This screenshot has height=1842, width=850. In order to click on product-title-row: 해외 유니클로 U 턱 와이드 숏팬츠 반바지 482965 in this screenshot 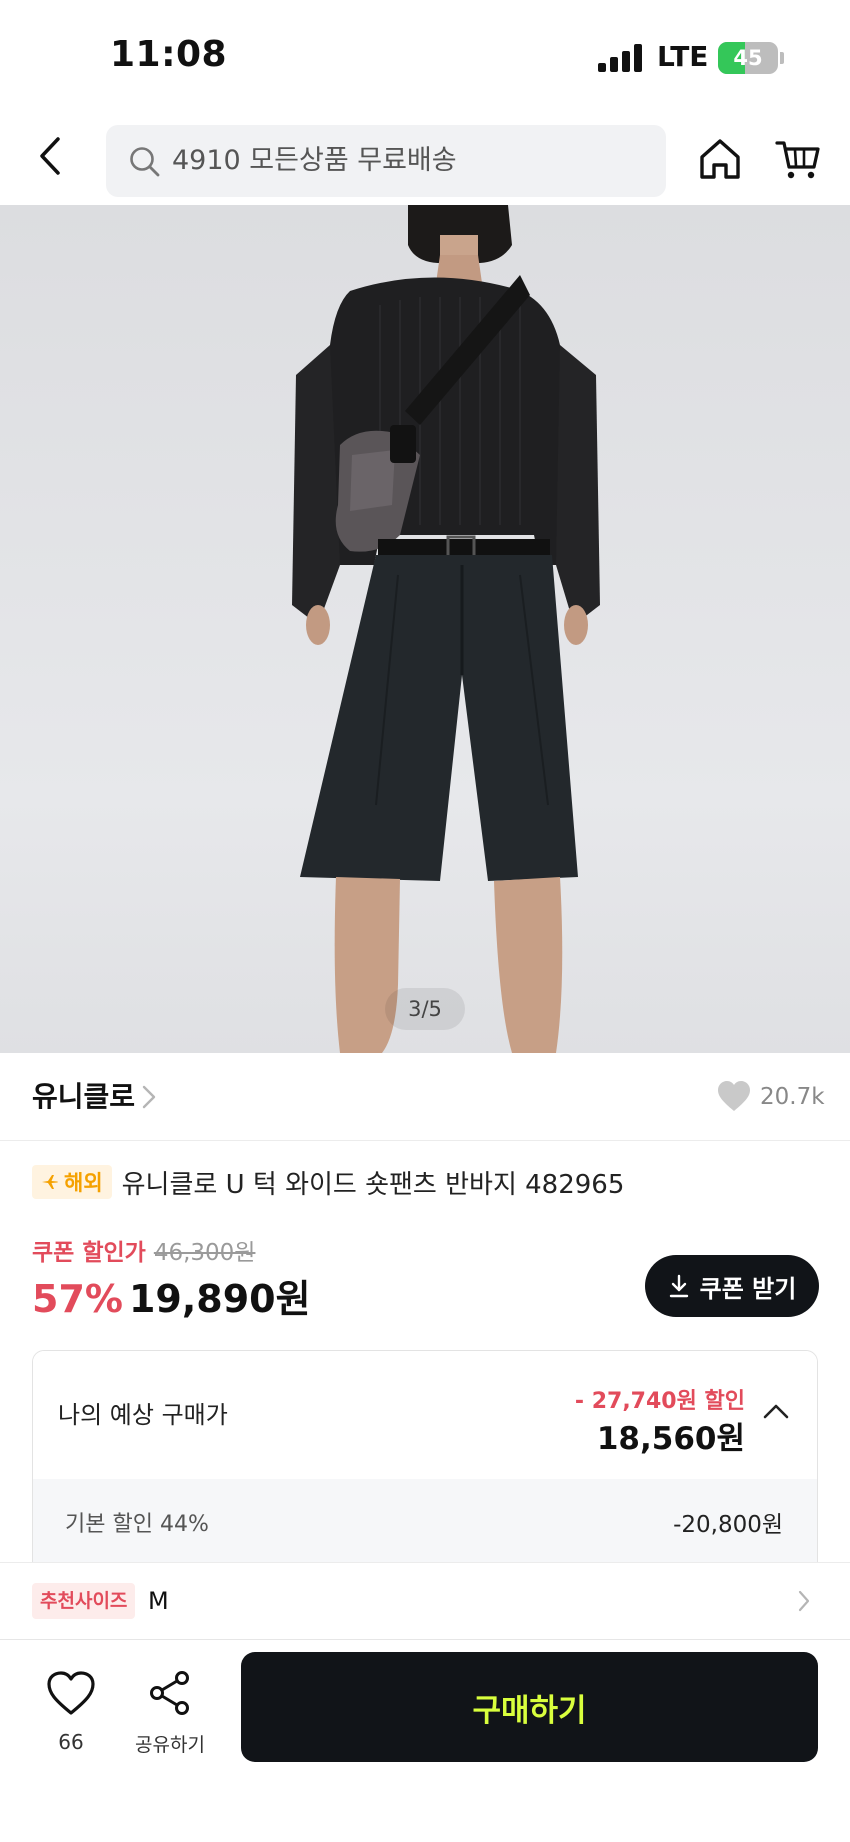, I will do `click(328, 1182)`.